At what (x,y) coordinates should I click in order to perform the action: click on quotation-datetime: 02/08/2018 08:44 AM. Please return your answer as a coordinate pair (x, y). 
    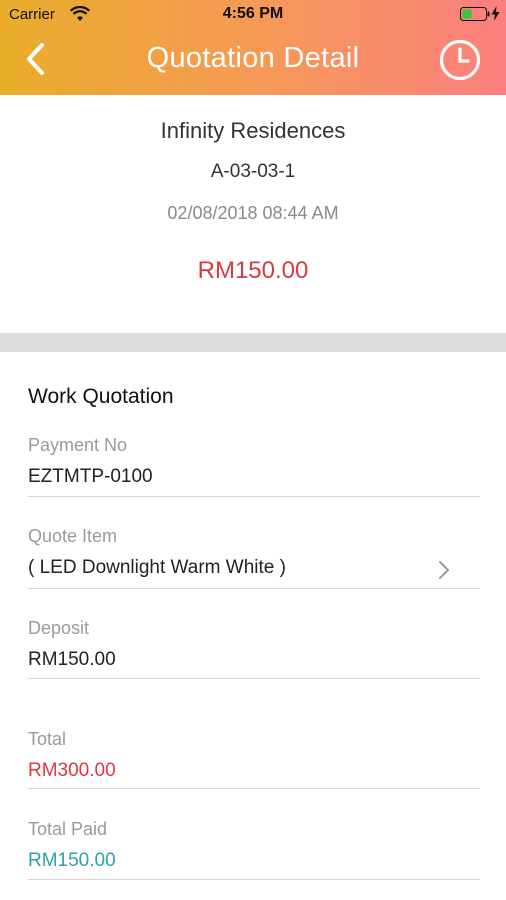
    Looking at the image, I should click on (253, 213).